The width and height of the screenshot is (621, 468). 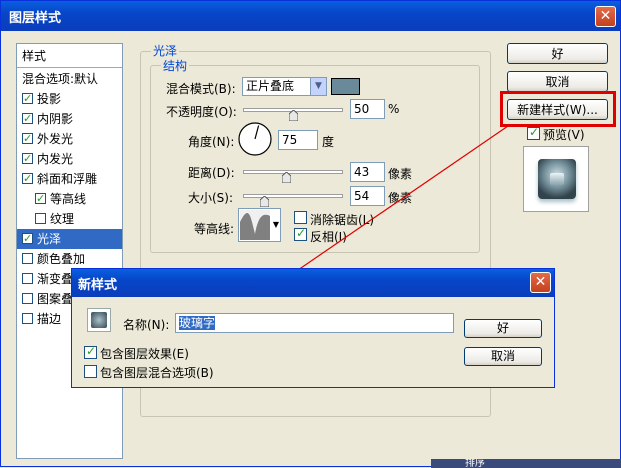 I want to click on name-input-selected-text: 玻璃字, so click(x=197, y=323).